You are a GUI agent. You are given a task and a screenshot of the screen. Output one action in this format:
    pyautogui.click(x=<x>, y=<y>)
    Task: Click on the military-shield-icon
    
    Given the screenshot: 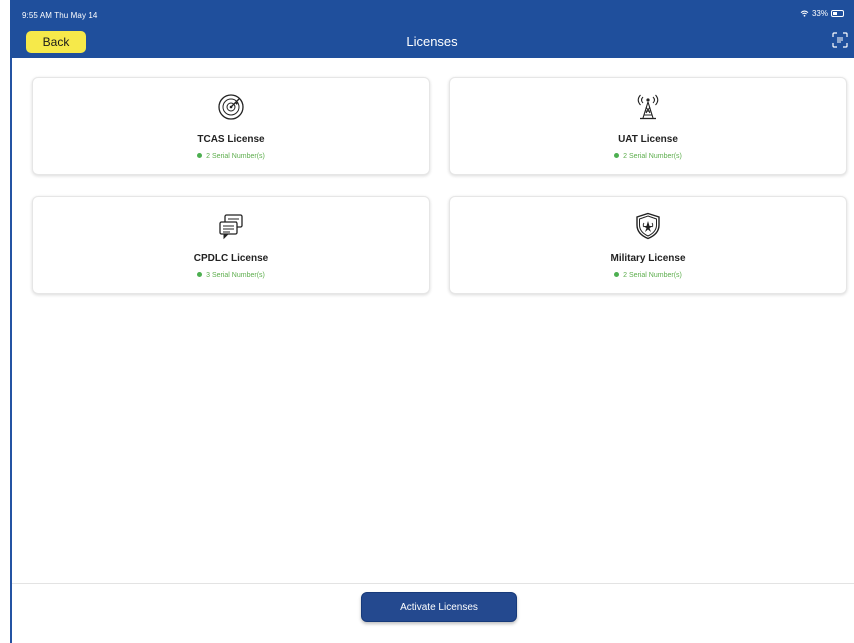 What is the action you would take?
    pyautogui.click(x=648, y=226)
    